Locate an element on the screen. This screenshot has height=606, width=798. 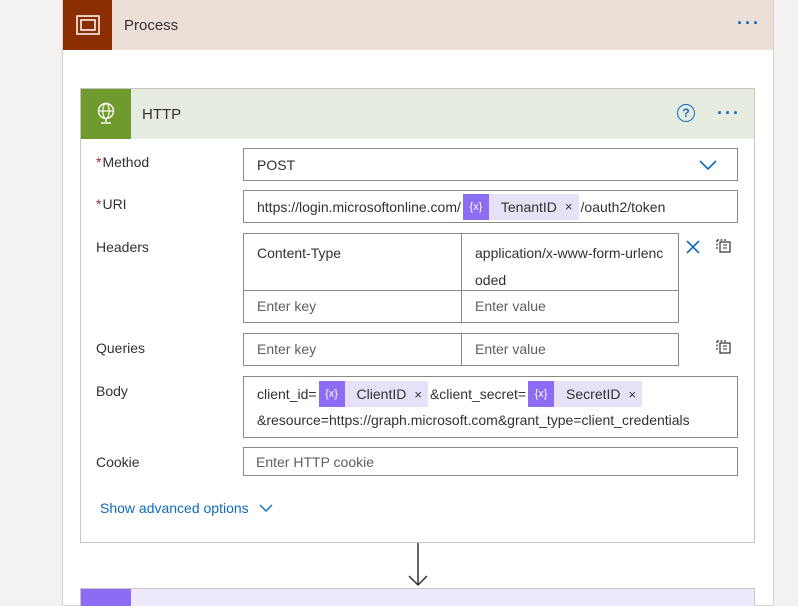
help-icon: ? is located at coordinates (686, 113).